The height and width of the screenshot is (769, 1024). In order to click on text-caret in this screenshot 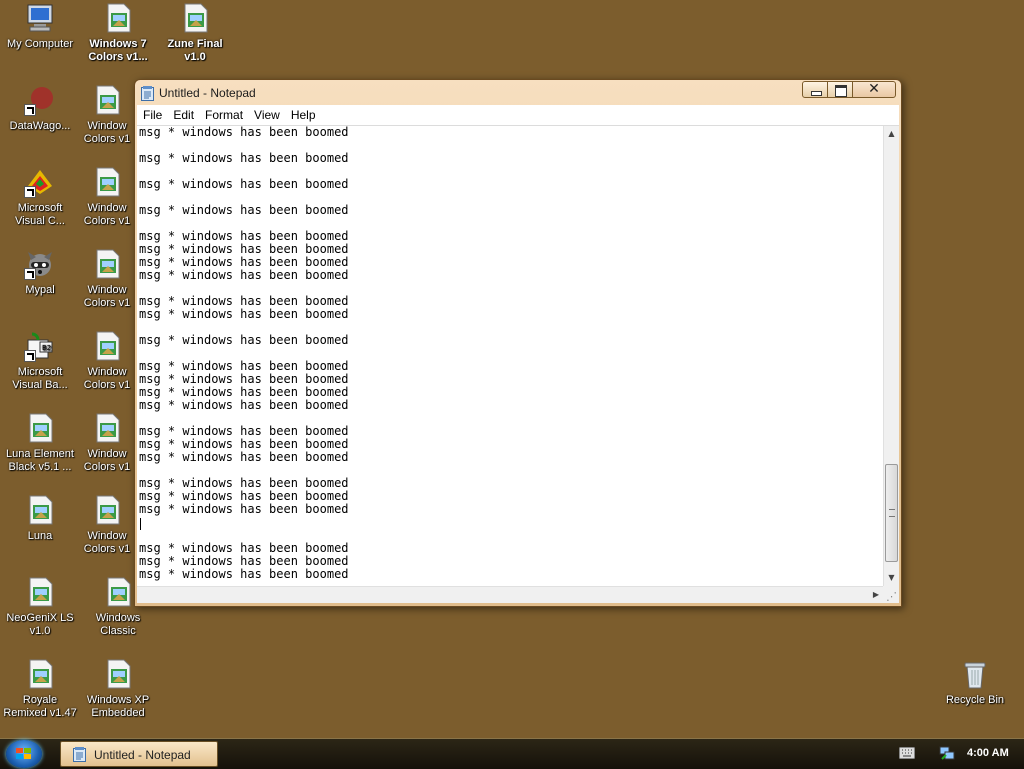, I will do `click(140, 524)`.